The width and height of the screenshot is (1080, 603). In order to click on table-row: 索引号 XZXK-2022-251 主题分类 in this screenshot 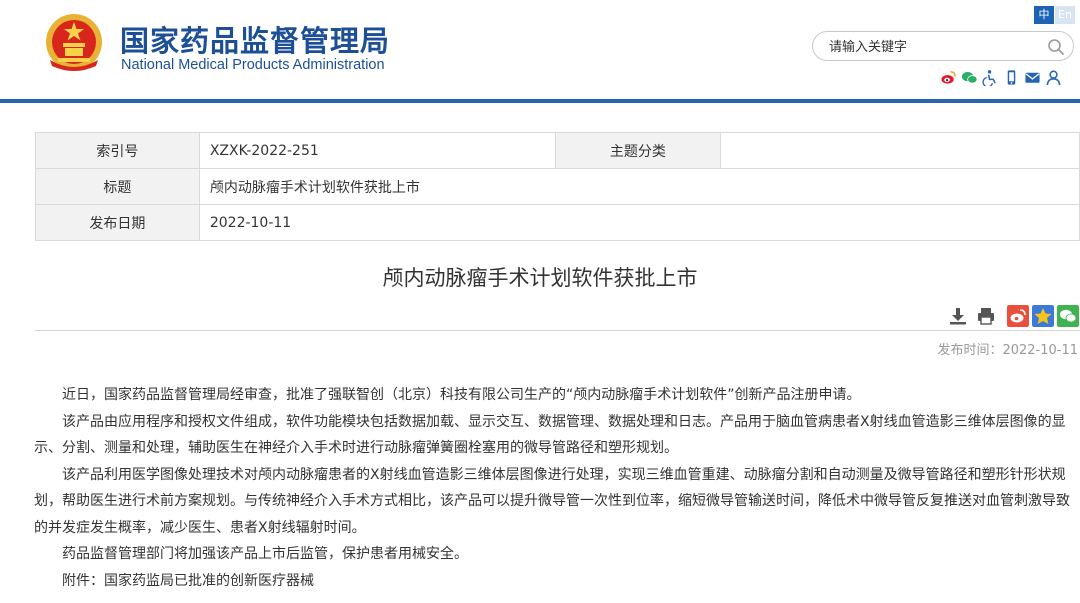, I will do `click(557, 150)`.